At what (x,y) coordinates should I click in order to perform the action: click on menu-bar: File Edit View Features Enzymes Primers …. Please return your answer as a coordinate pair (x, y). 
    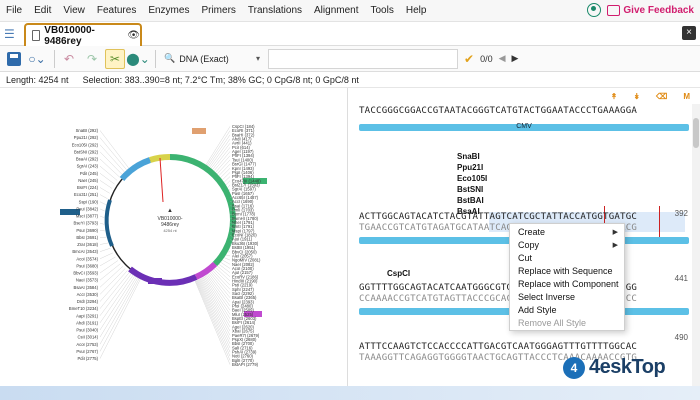
    Looking at the image, I should click on (350, 11).